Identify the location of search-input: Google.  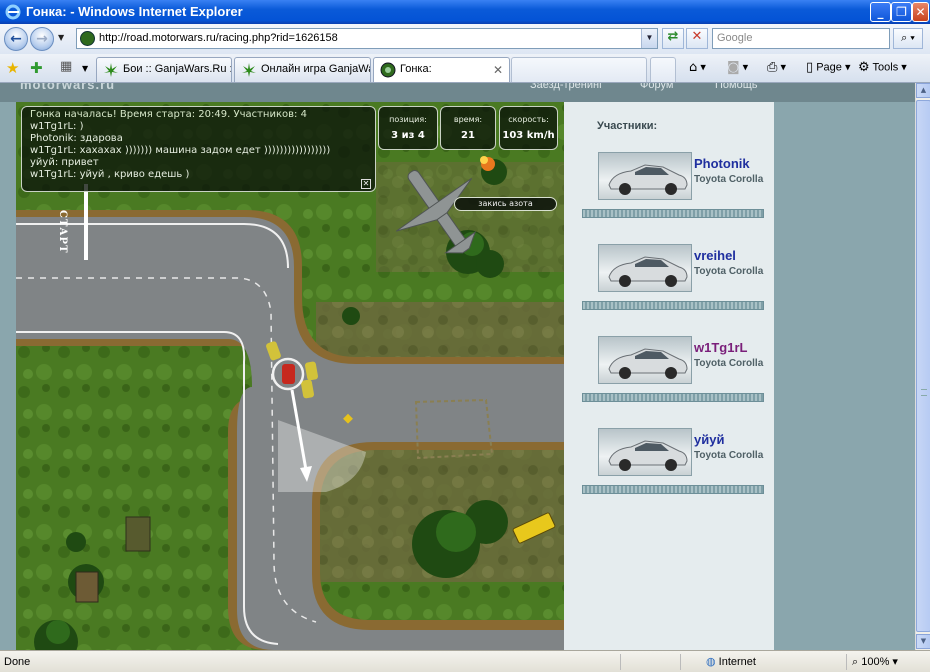
(801, 38).